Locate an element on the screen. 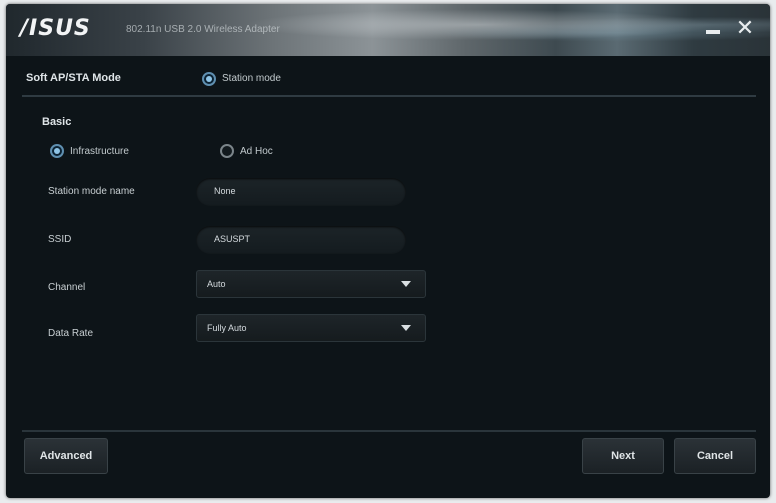 The height and width of the screenshot is (503, 776). channel-value: Auto is located at coordinates (216, 284).